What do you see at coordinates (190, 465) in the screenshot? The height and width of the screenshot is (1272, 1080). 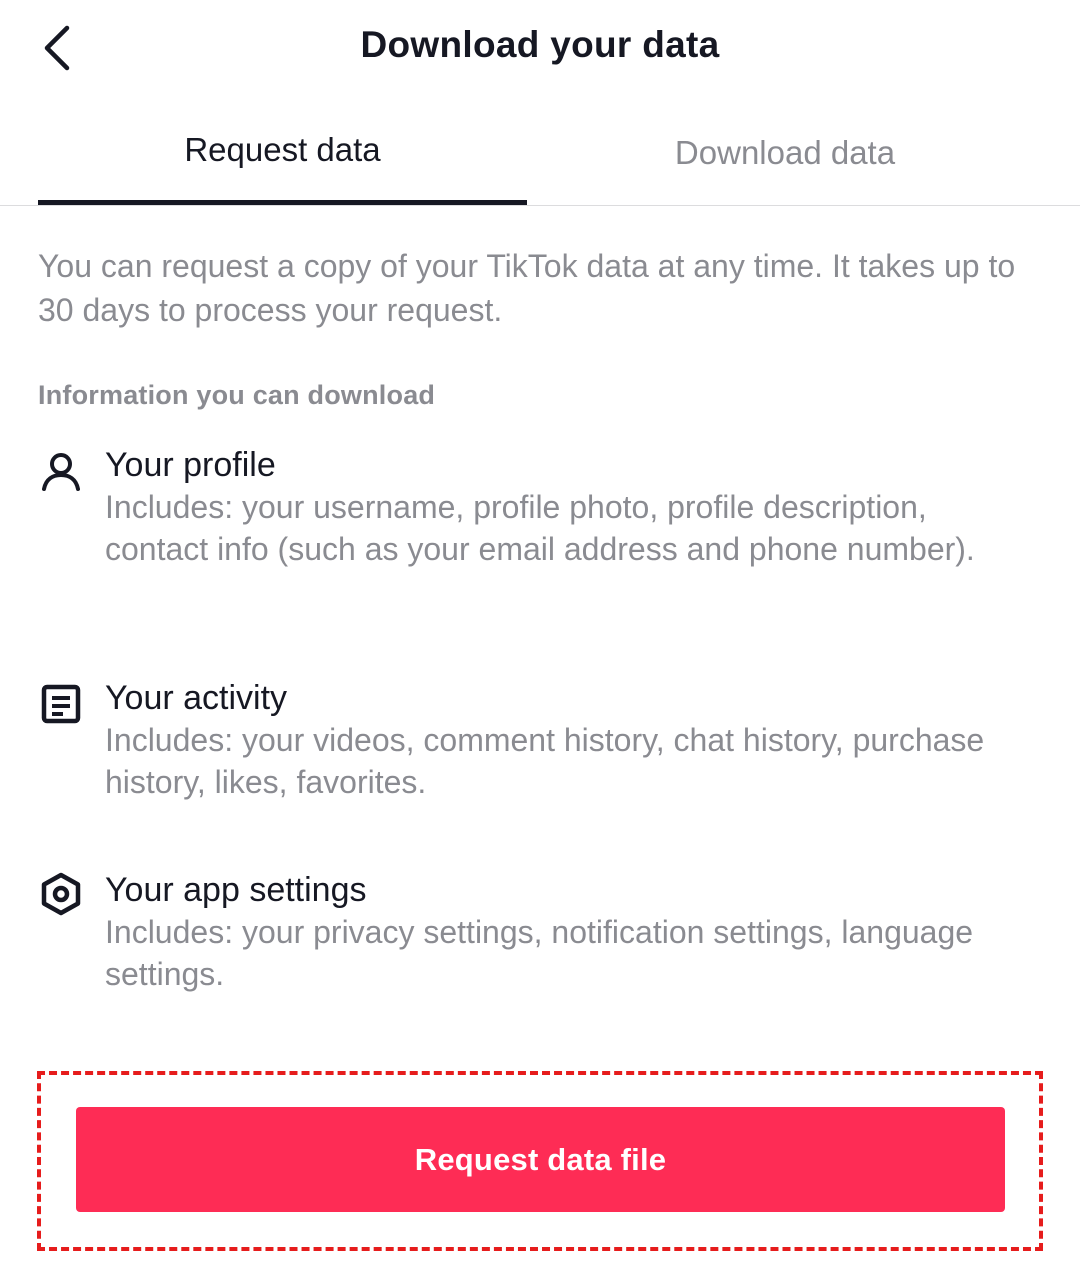 I see `item-title: Your profile` at bounding box center [190, 465].